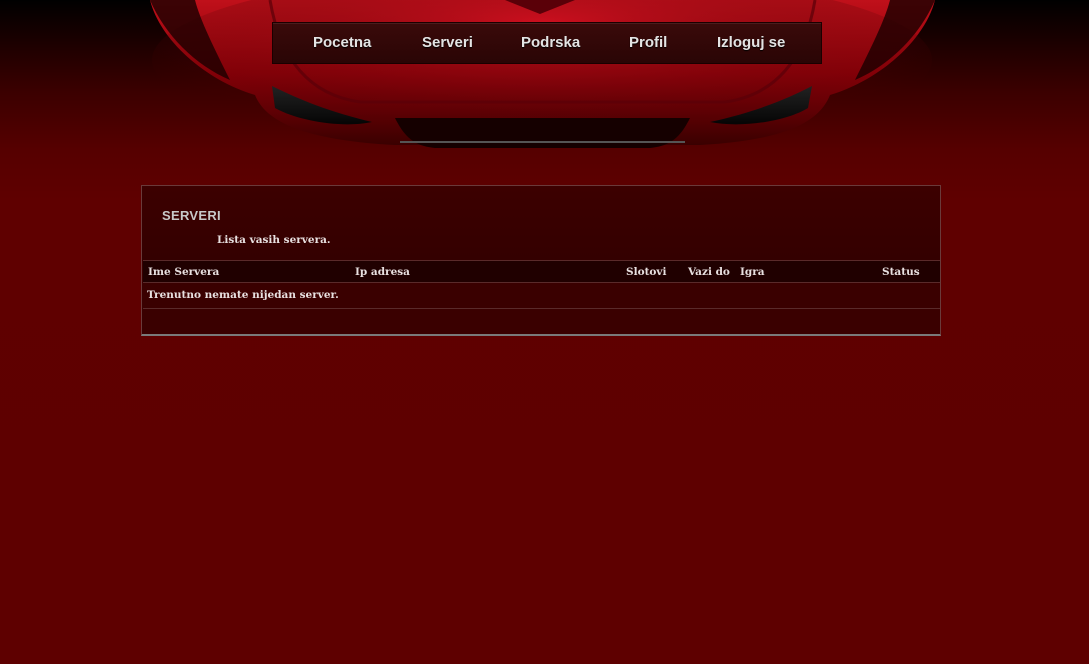  What do you see at coordinates (541, 296) in the screenshot?
I see `table-row: Trenutno nemate nijedan server.` at bounding box center [541, 296].